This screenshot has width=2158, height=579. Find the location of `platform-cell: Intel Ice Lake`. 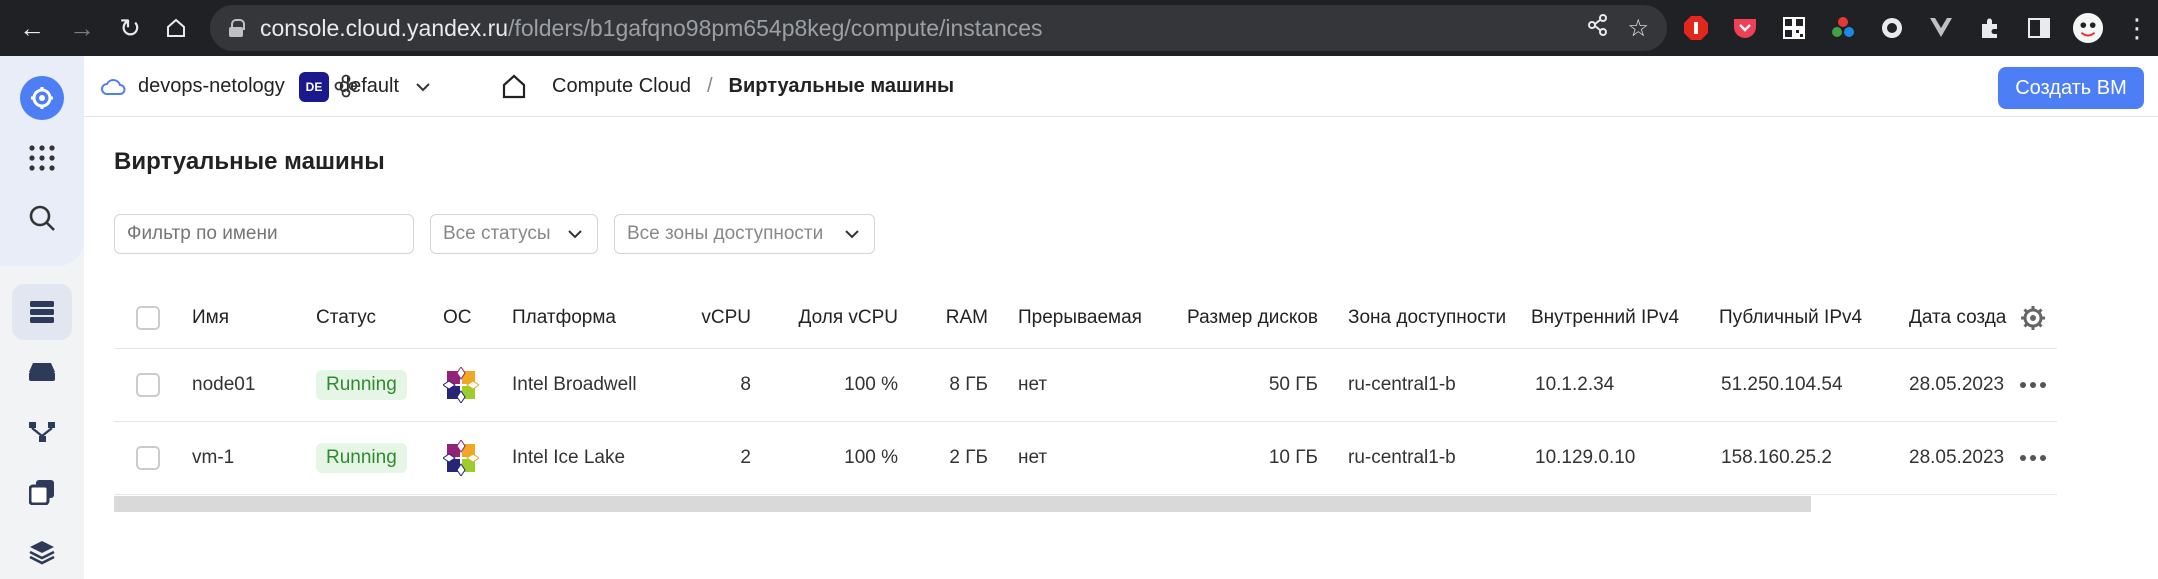

platform-cell: Intel Ice Lake is located at coordinates (586, 457).